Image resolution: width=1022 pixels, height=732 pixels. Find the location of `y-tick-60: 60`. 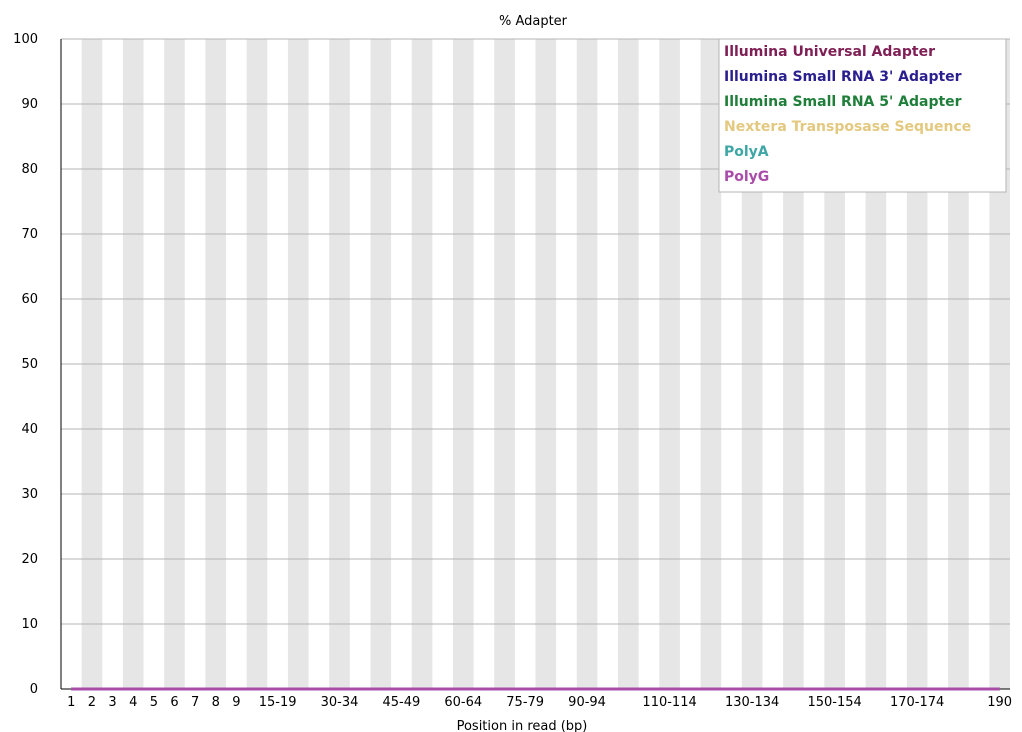

y-tick-60: 60 is located at coordinates (29, 299).